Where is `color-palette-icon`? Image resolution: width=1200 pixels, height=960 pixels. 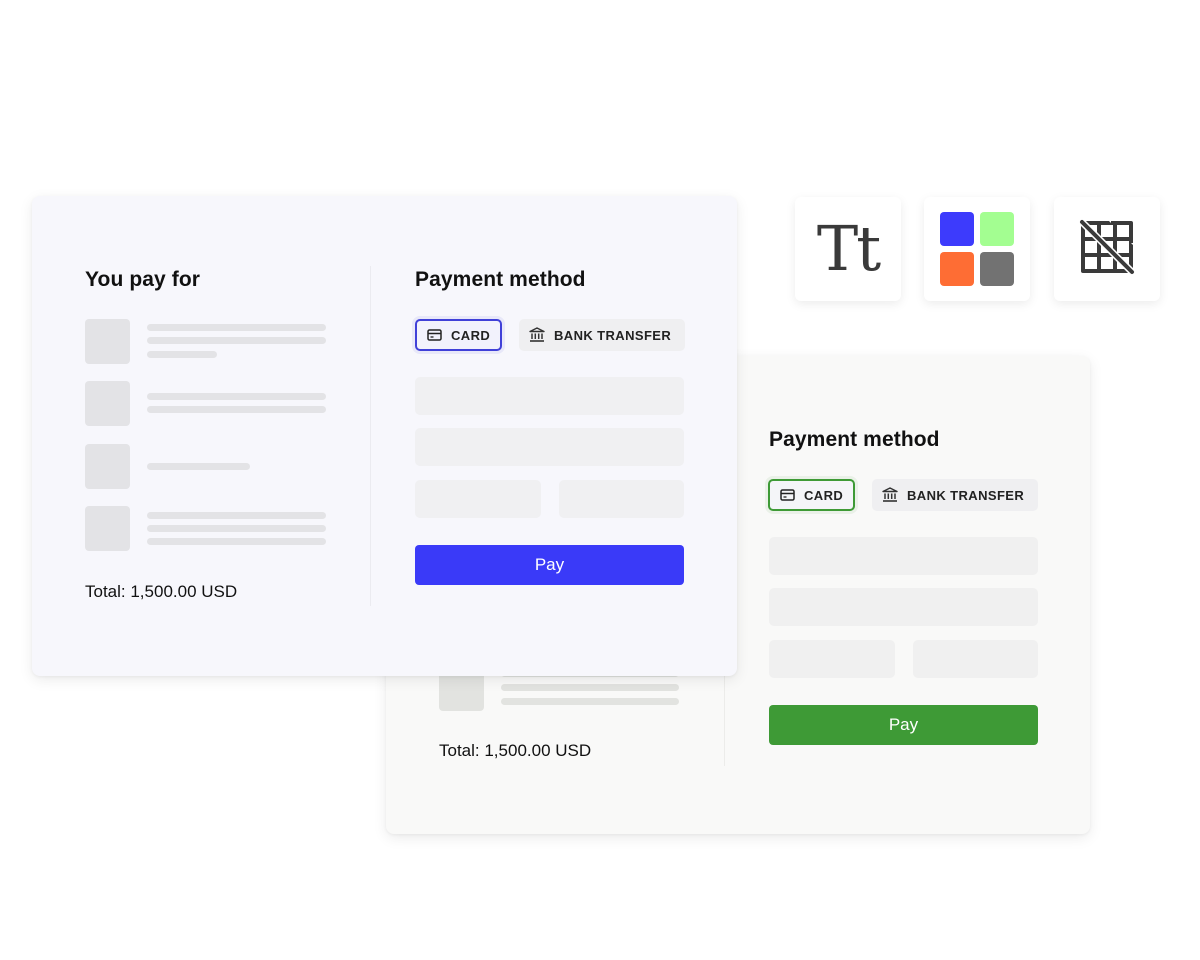 color-palette-icon is located at coordinates (977, 249).